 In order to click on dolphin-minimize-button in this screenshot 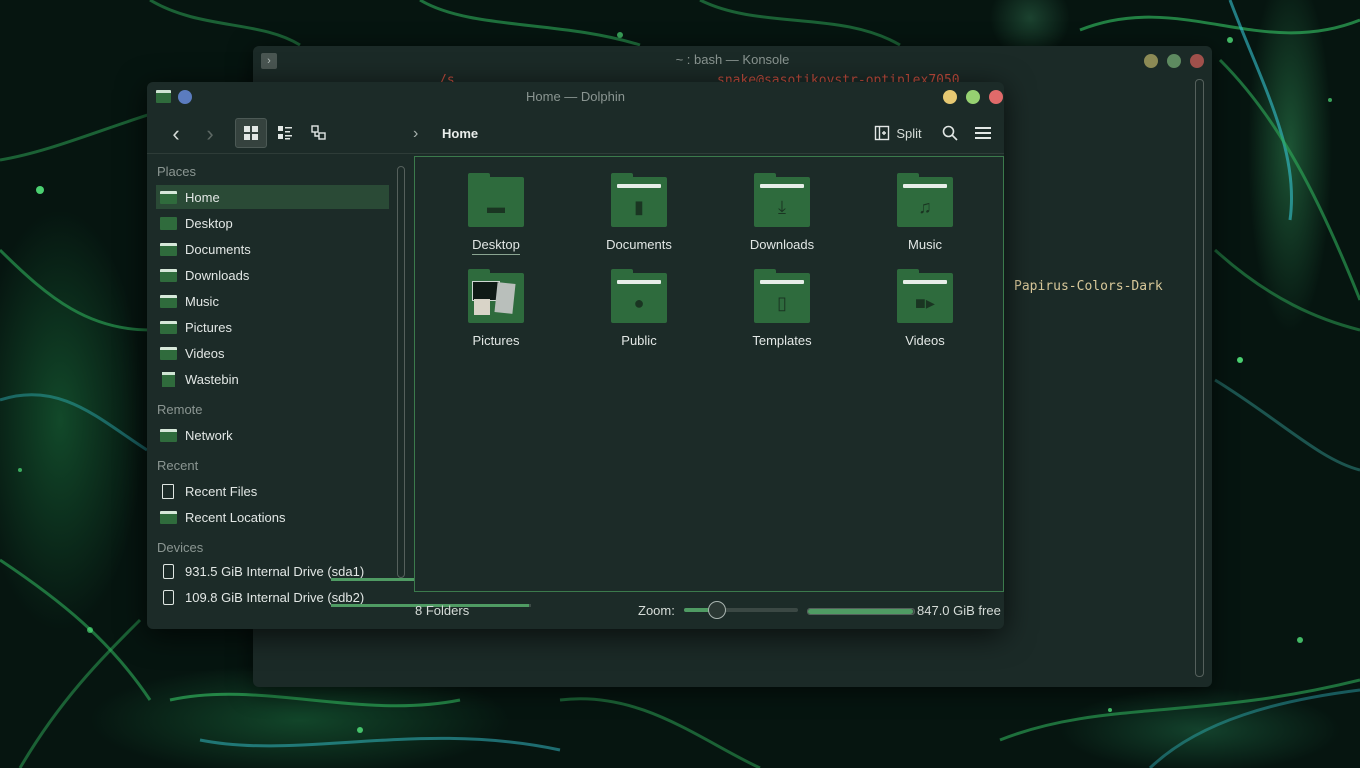, I will do `click(950, 97)`.